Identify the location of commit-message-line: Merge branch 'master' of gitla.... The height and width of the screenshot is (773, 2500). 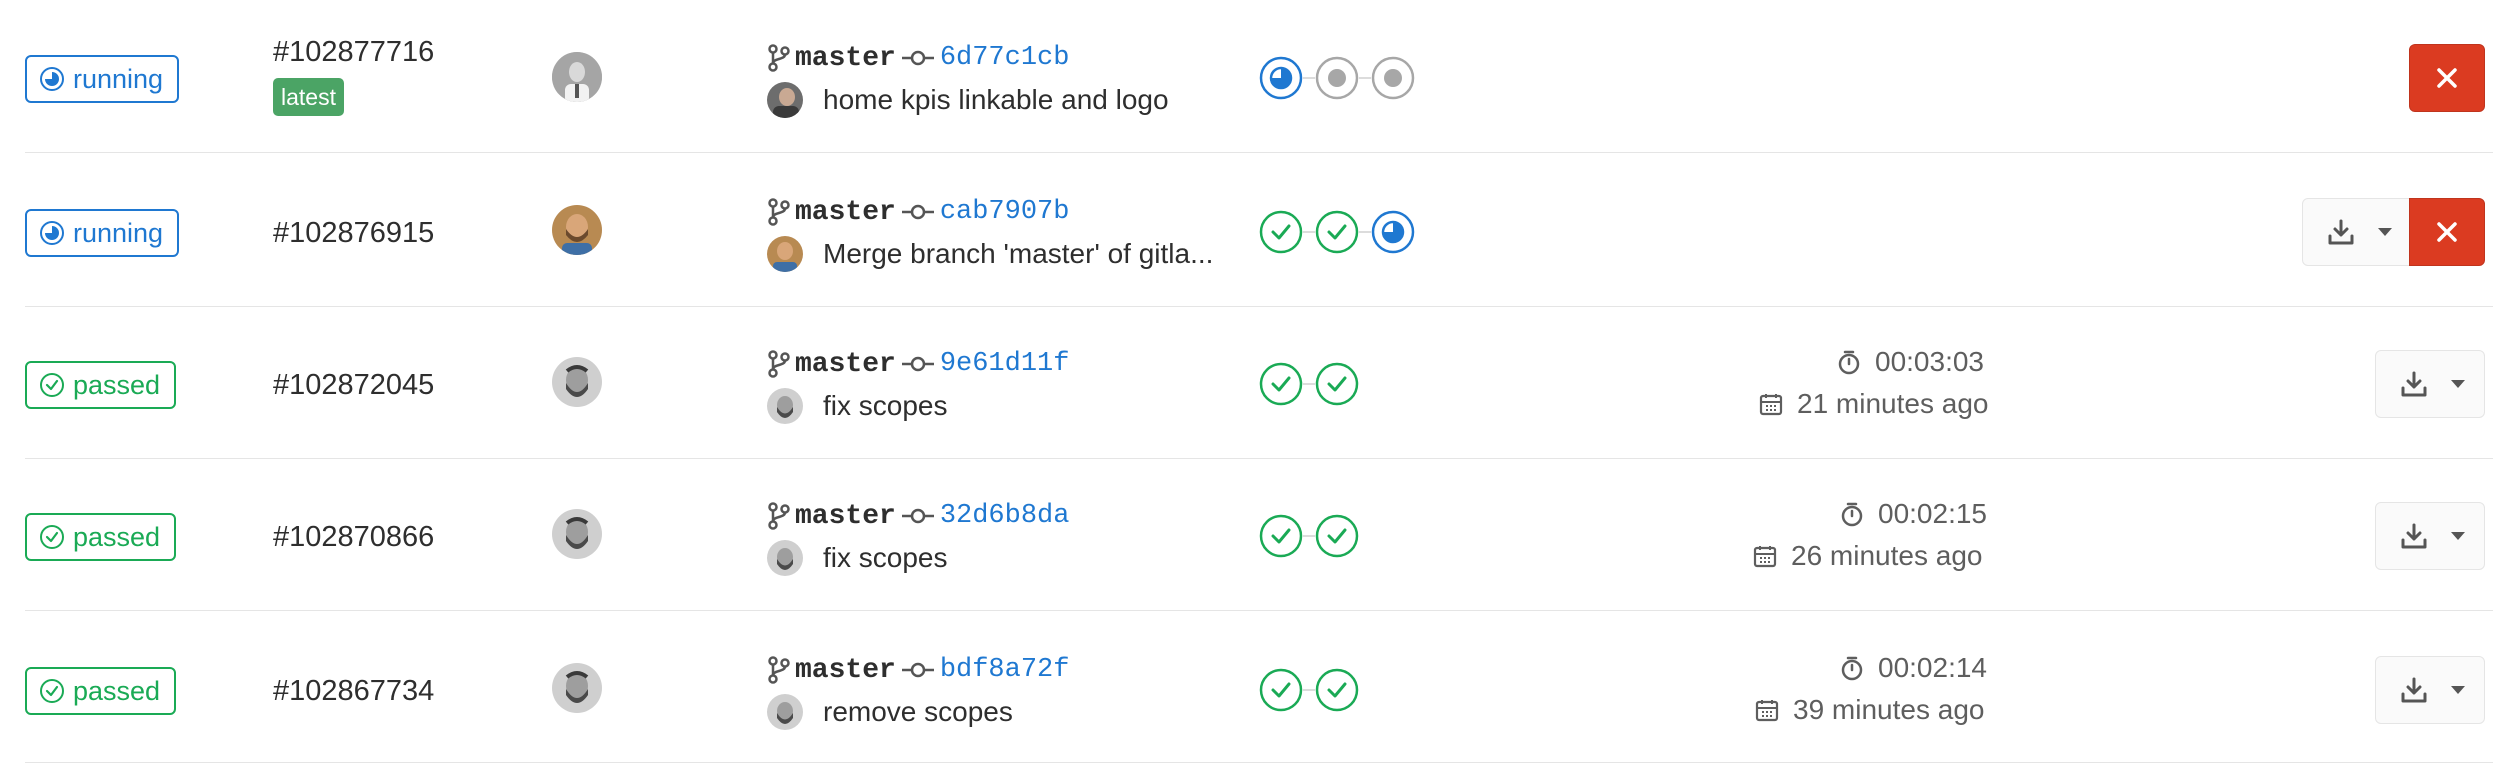
(990, 254).